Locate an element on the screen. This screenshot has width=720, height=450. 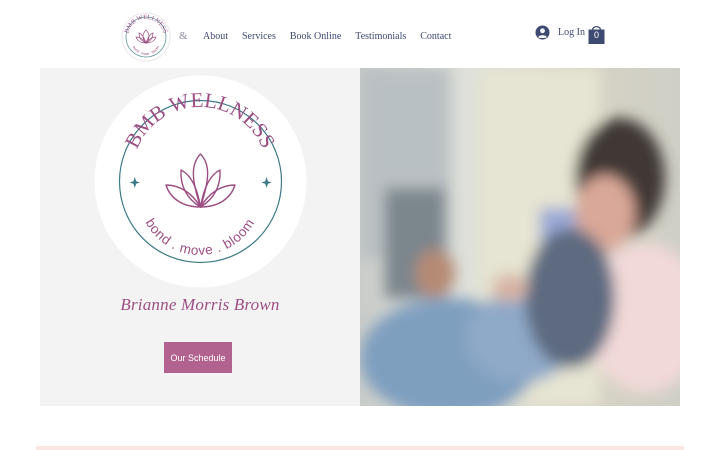
section-divider is located at coordinates (360, 448).